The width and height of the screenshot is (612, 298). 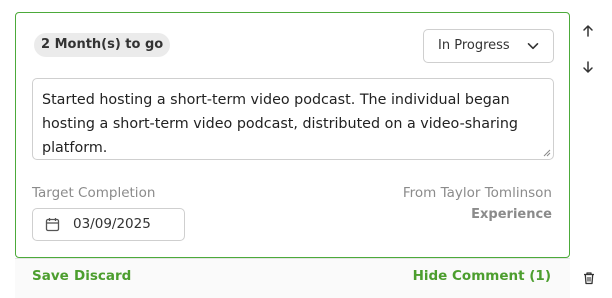 I want to click on trash-icon, so click(x=589, y=278).